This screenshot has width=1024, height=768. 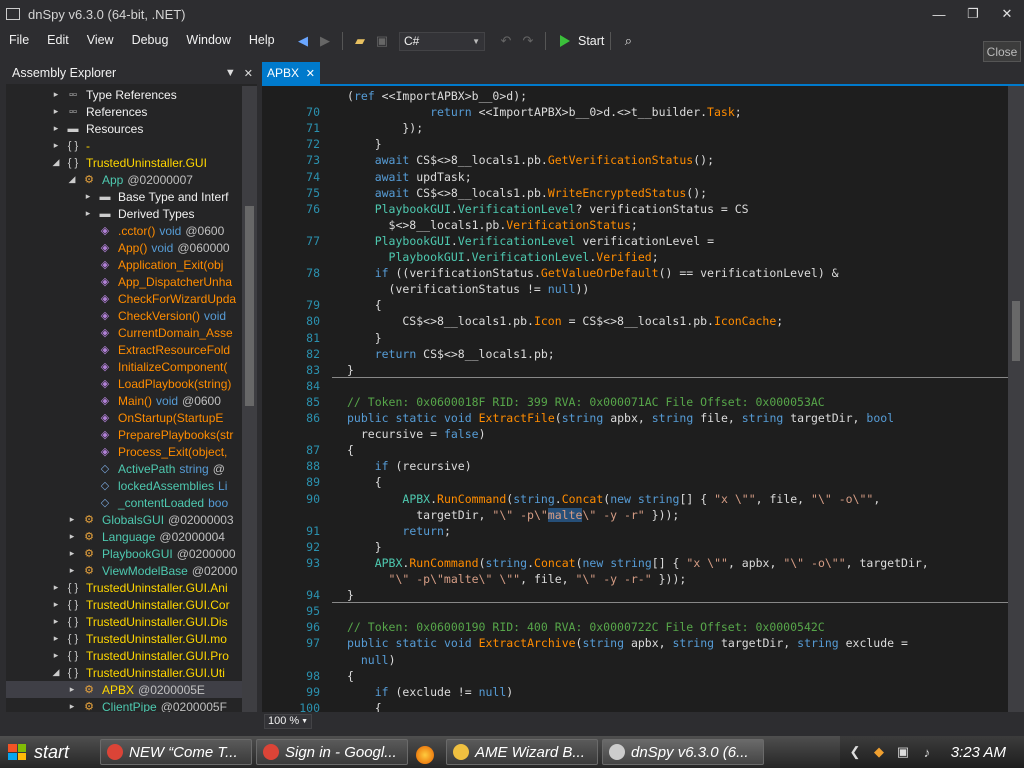 What do you see at coordinates (124, 655) in the screenshot?
I see `tree-item: ▸ { } TrustedUninstaller.GUI.Pro` at bounding box center [124, 655].